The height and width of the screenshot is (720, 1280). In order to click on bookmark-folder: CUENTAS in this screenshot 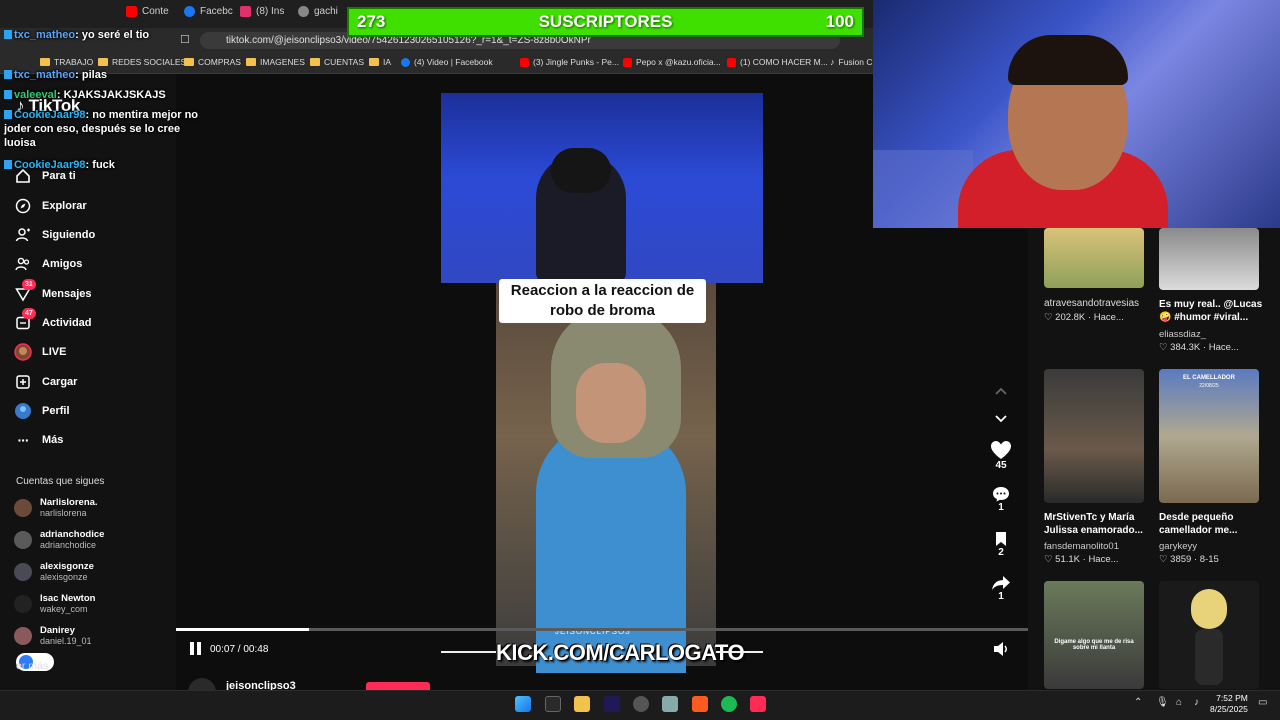, I will do `click(337, 62)`.